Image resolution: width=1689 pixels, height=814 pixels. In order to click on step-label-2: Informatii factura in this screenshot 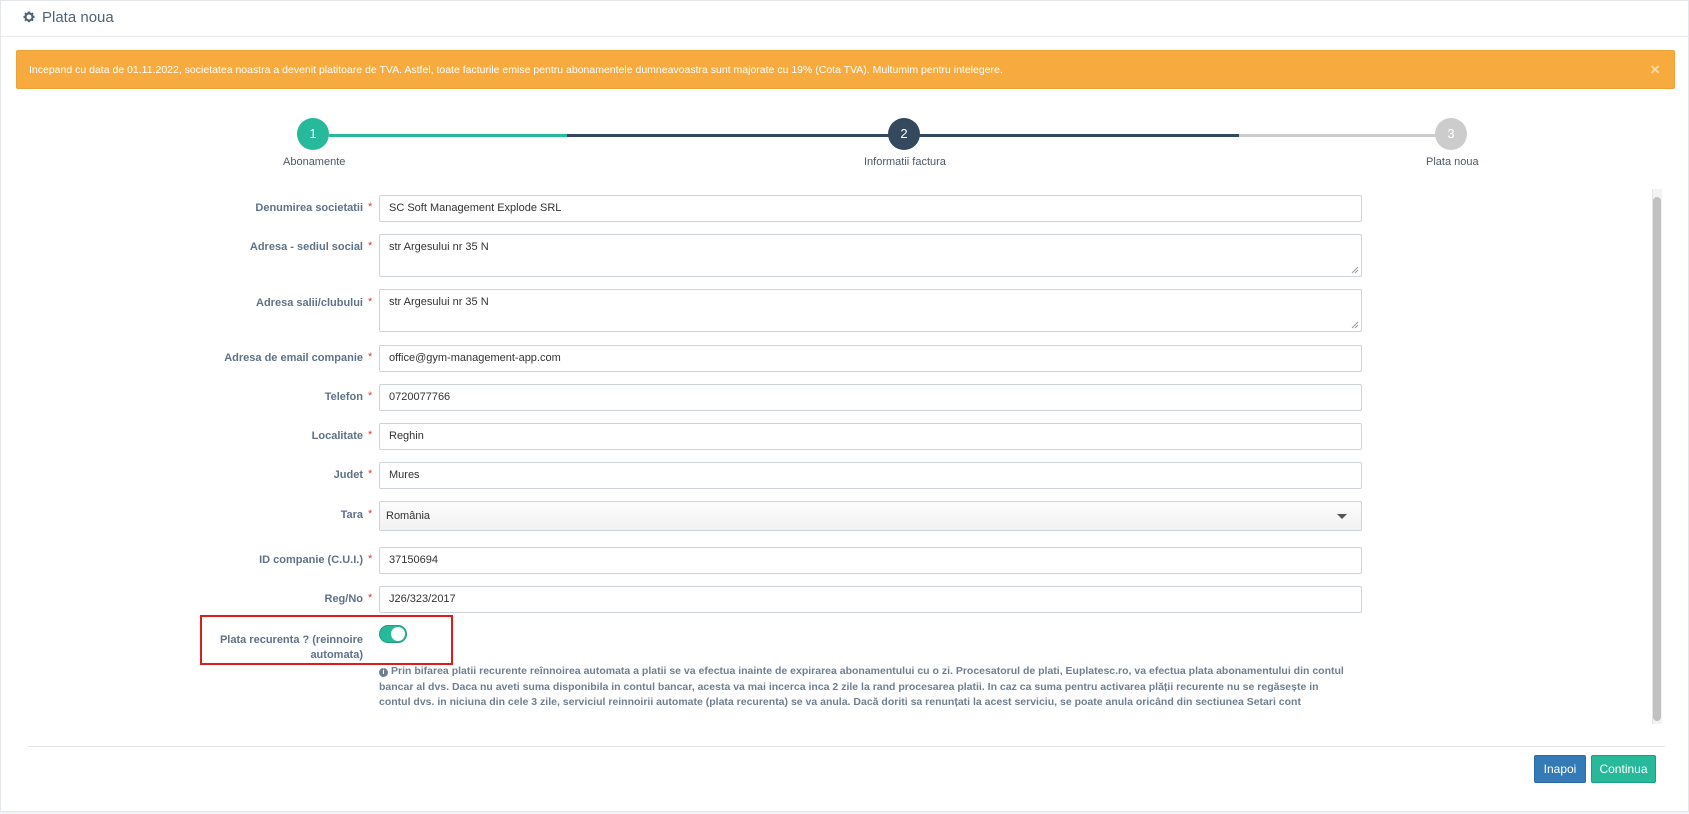, I will do `click(905, 162)`.